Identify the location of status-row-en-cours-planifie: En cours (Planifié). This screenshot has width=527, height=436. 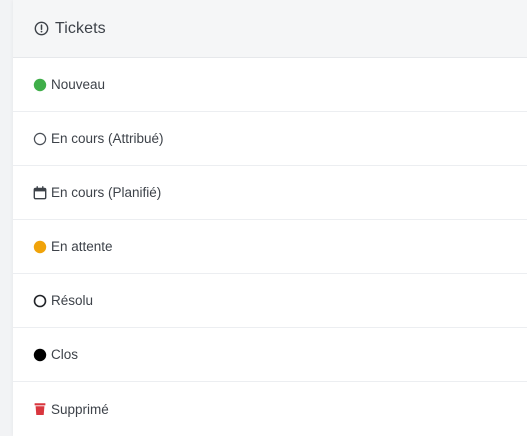
(270, 193).